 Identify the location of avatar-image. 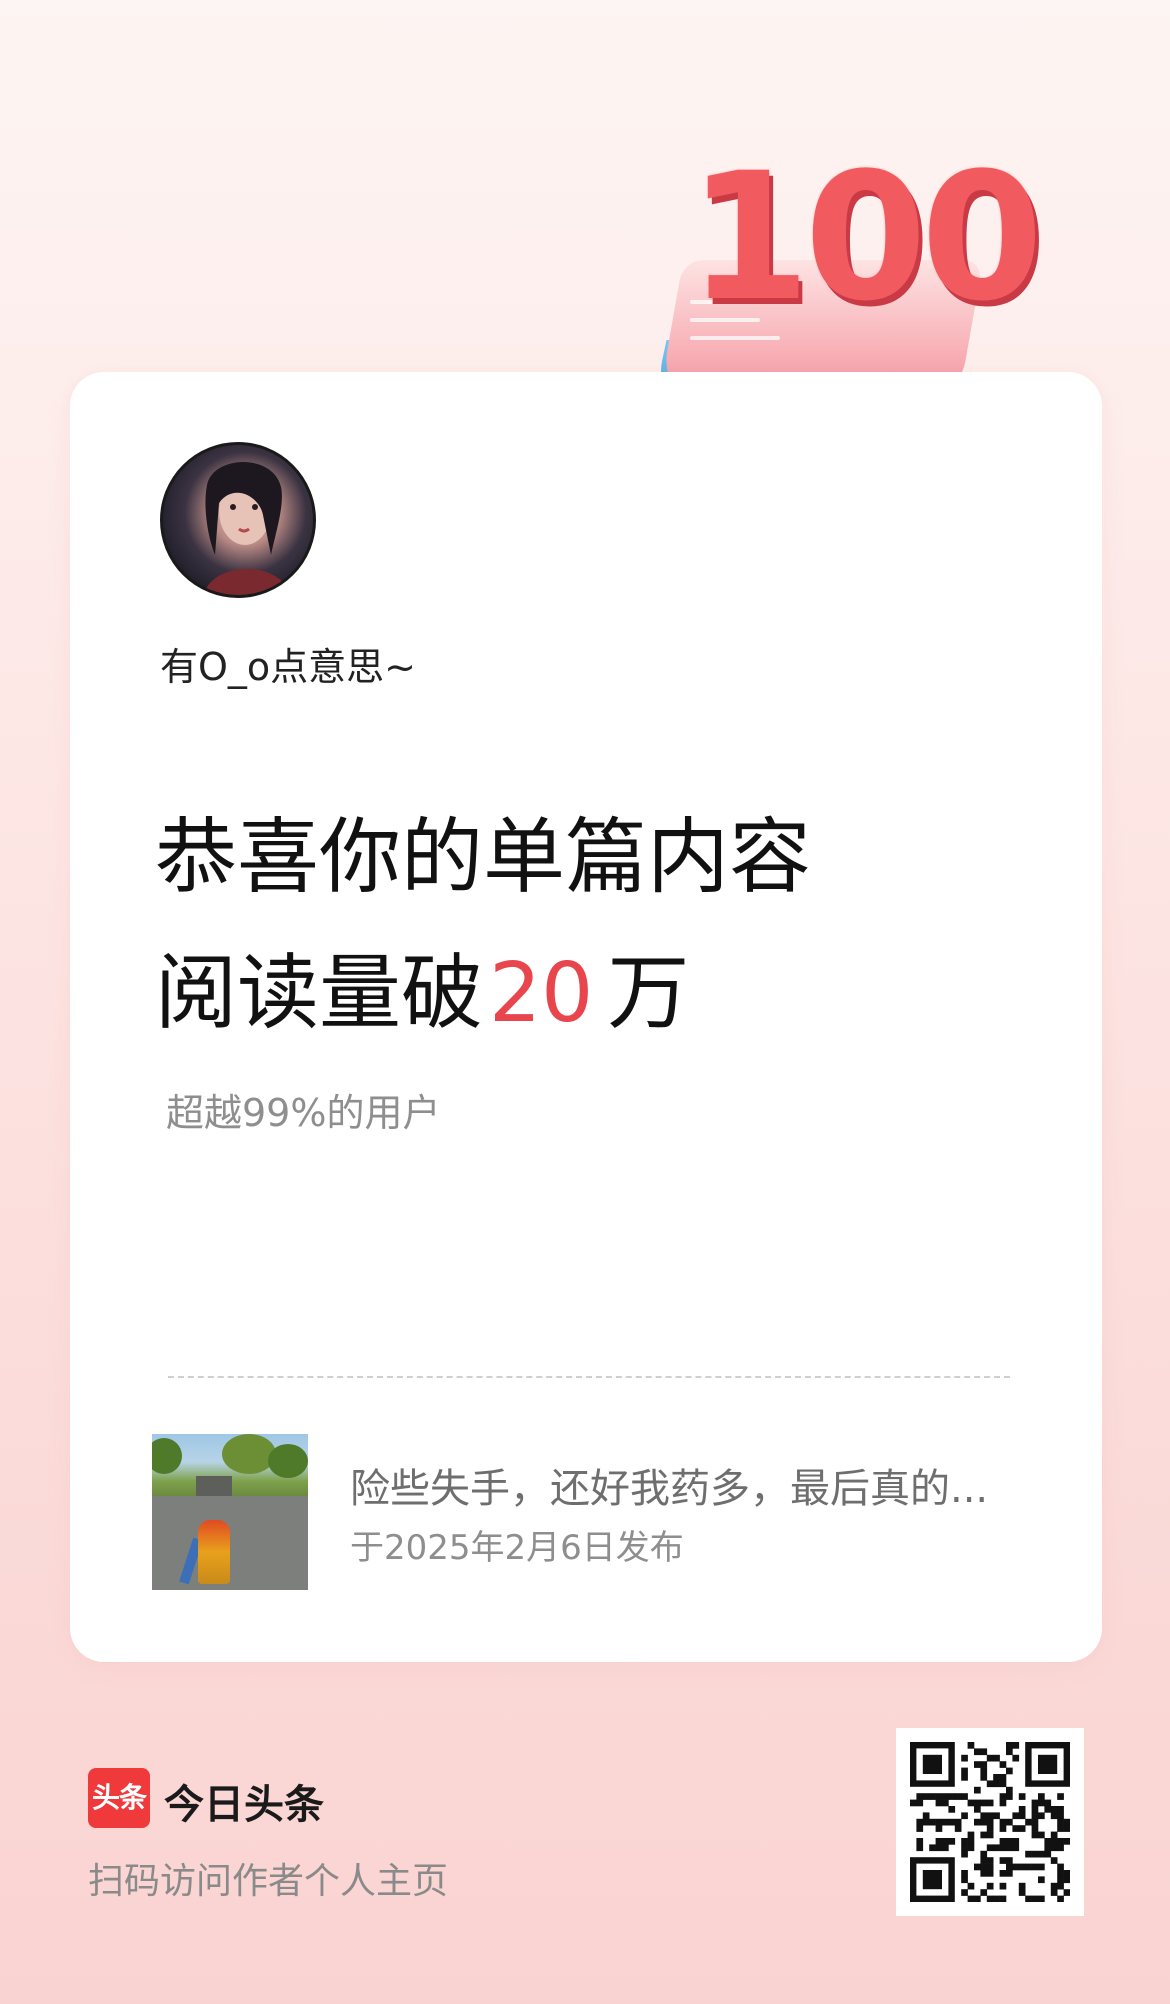
(248, 528).